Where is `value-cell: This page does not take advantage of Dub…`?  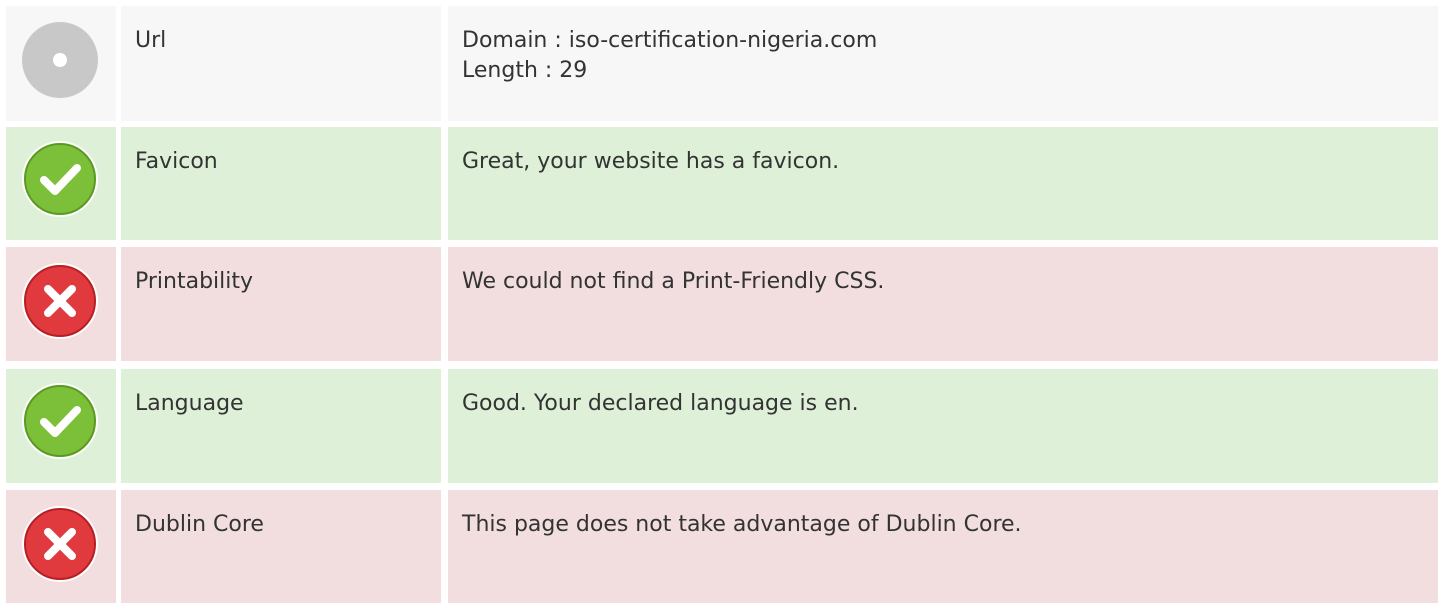
value-cell: This page does not take advantage of Dub… is located at coordinates (943, 546).